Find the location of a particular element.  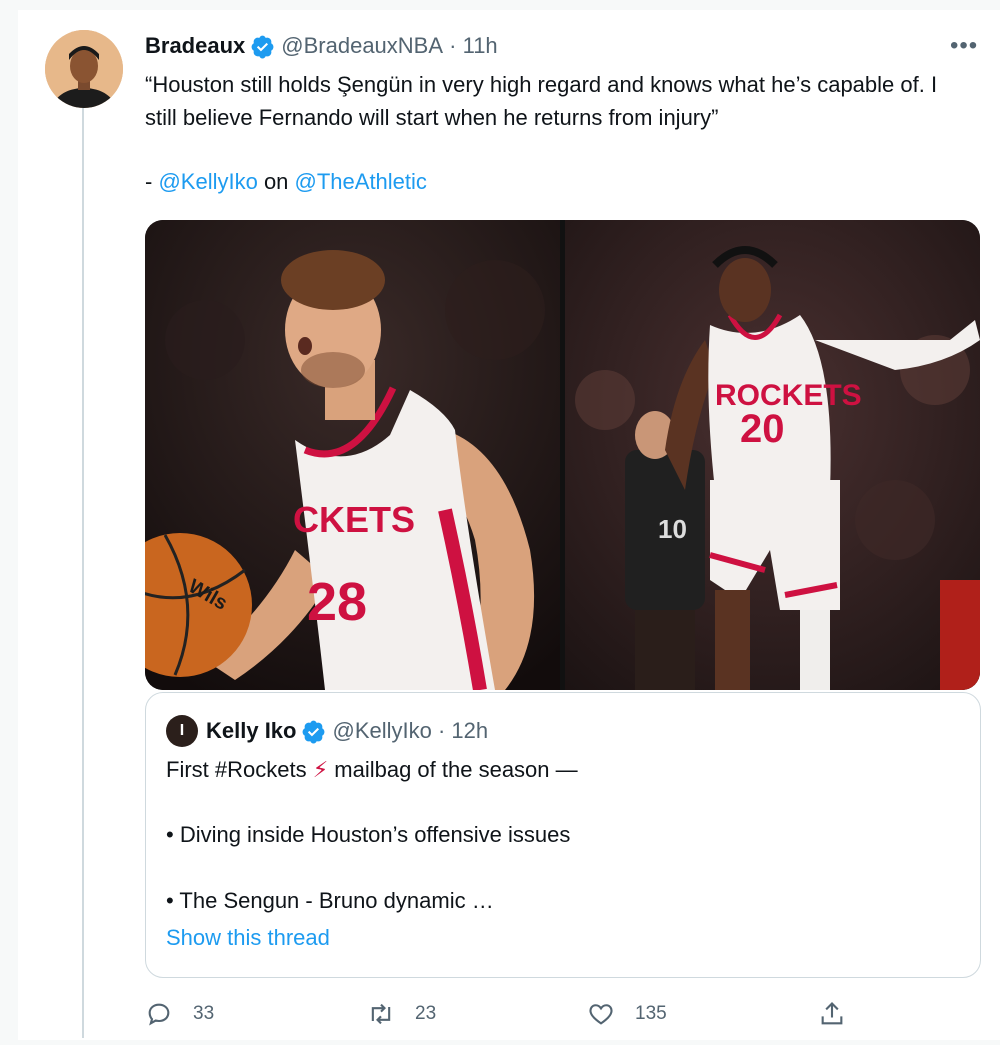

action-bar: 33 23 135 is located at coordinates (495, 1015).